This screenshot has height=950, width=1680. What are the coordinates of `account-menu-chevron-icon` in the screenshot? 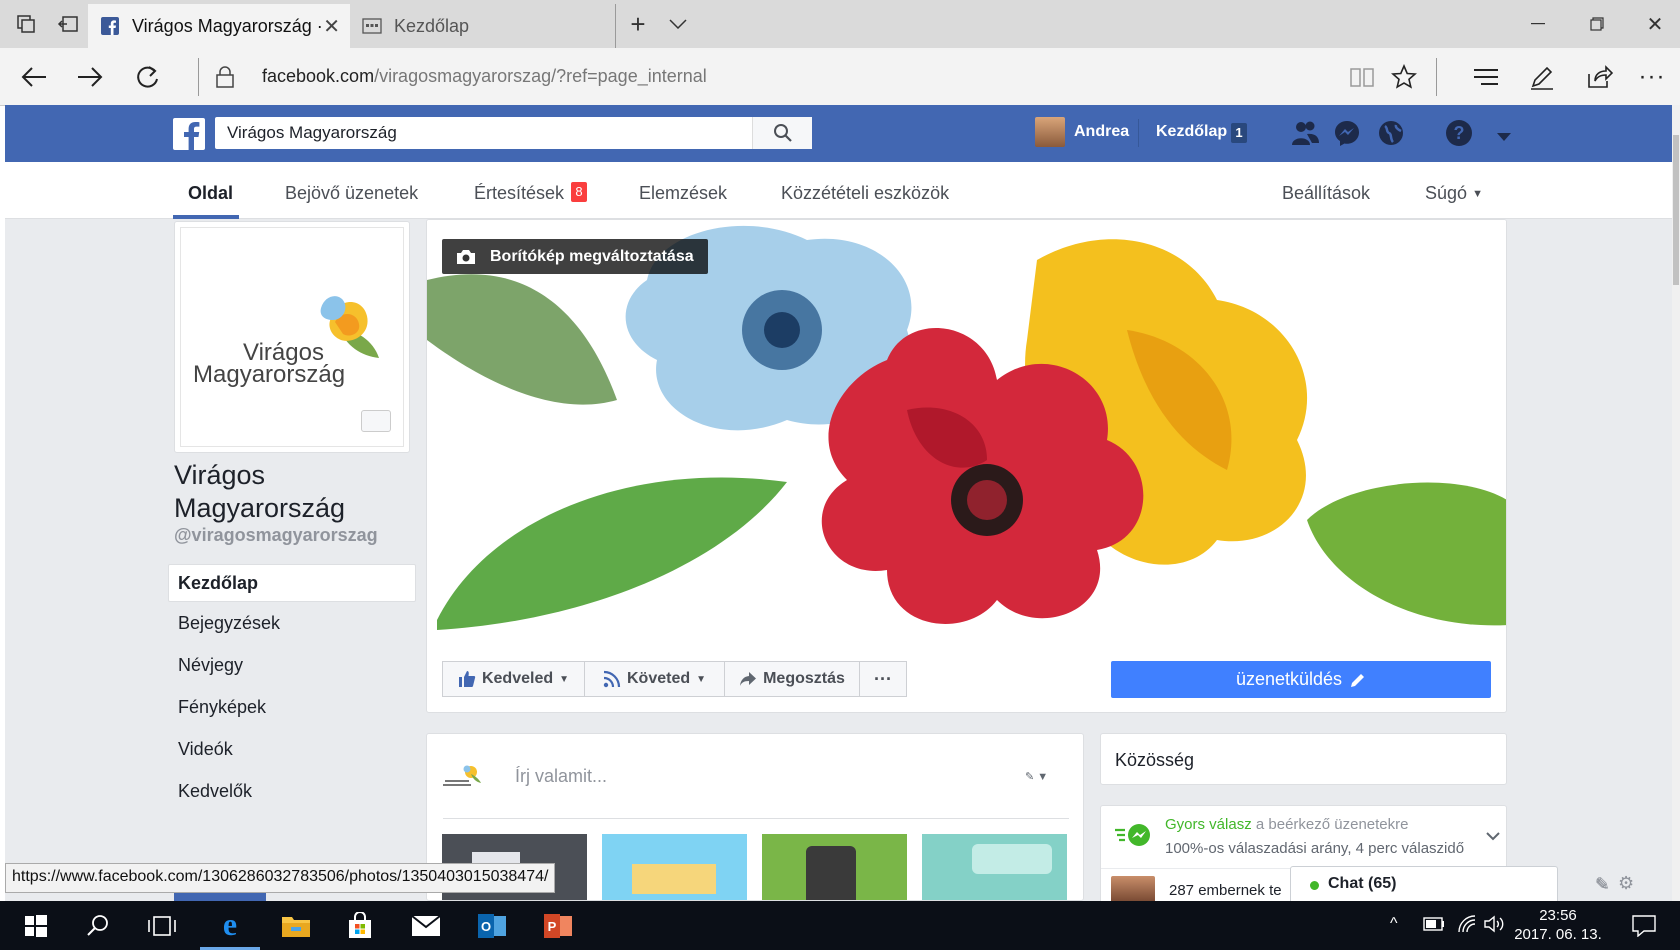 It's located at (1504, 138).